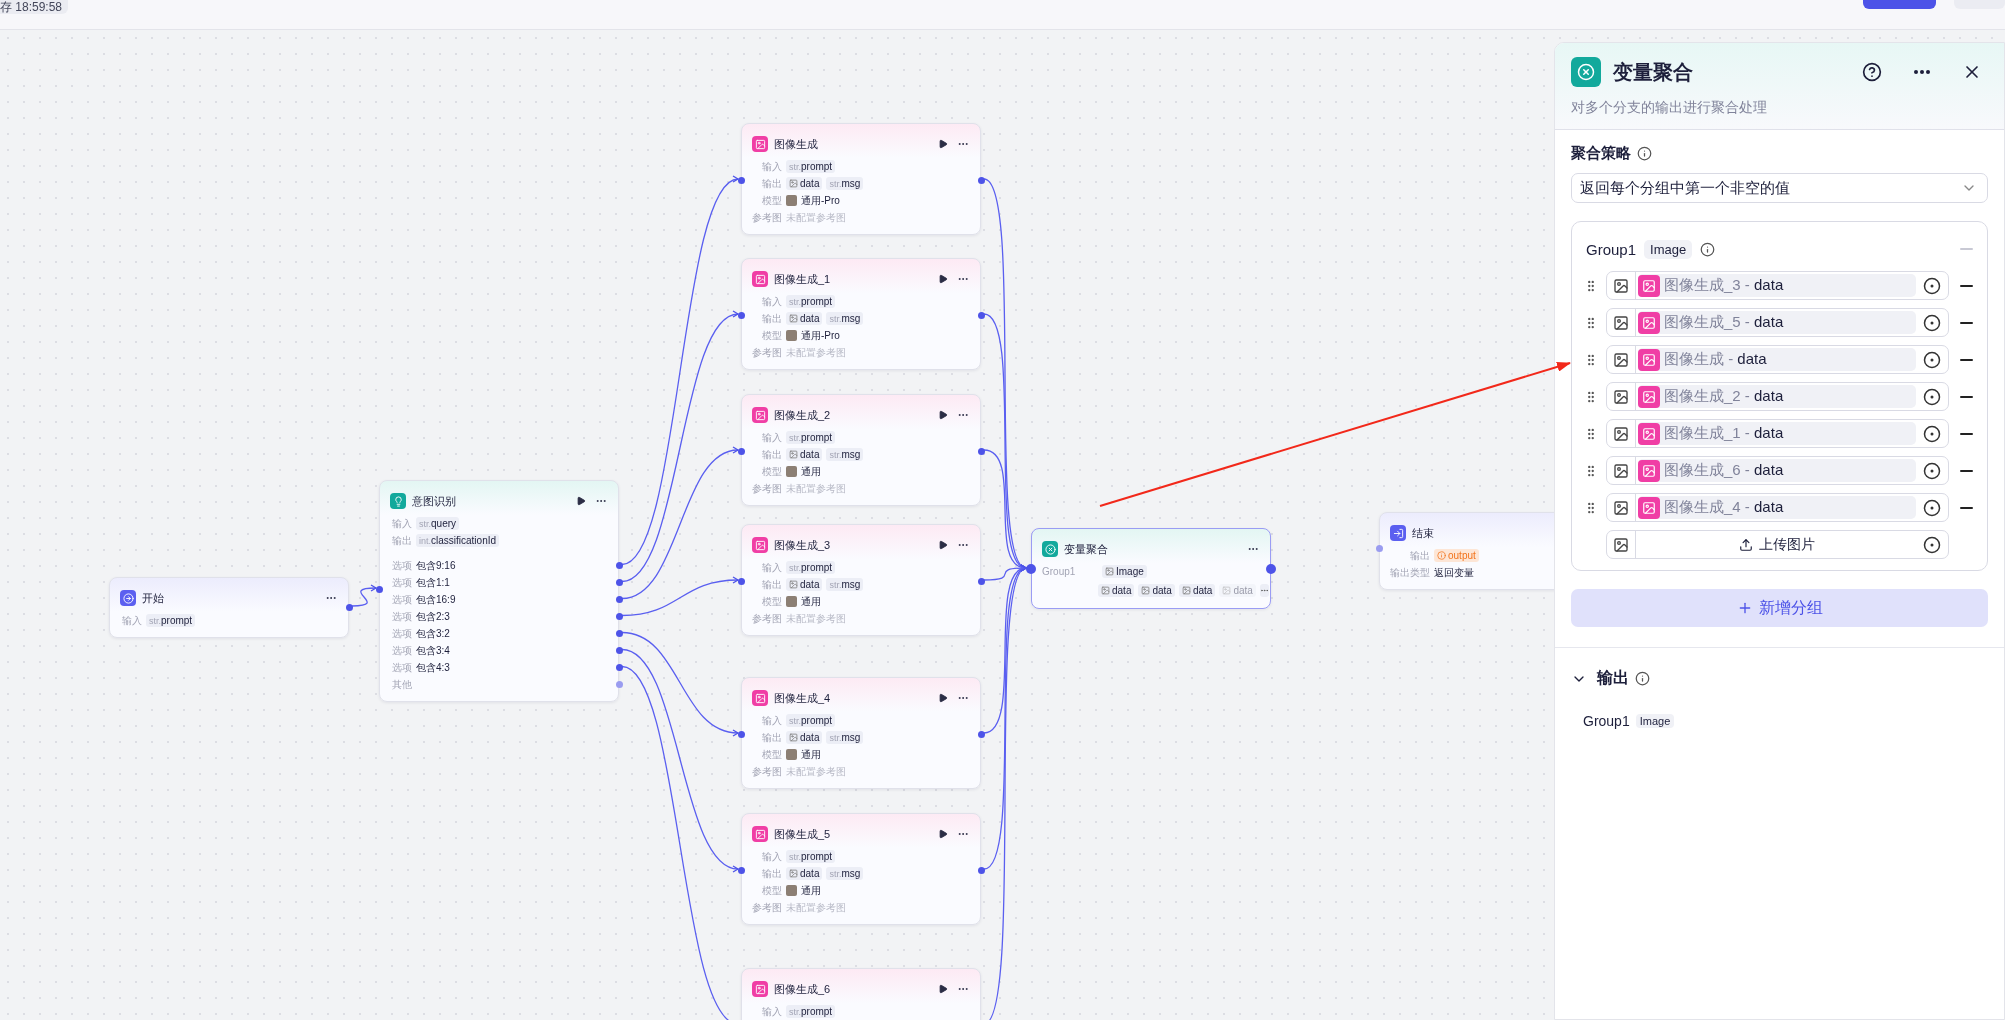 The width and height of the screenshot is (2005, 1020). What do you see at coordinates (1779, 608) in the screenshot?
I see `add-group-button: 新增分组` at bounding box center [1779, 608].